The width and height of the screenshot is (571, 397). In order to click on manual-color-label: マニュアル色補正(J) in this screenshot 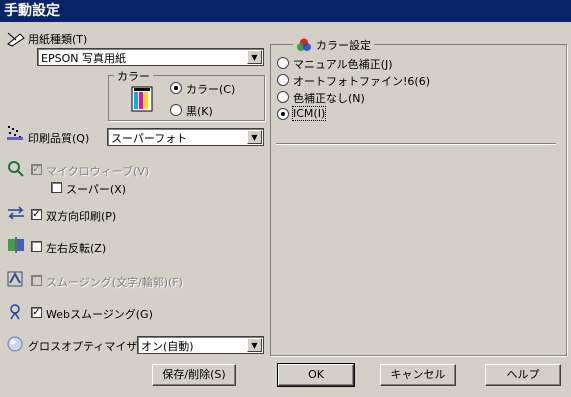, I will do `click(343, 64)`.